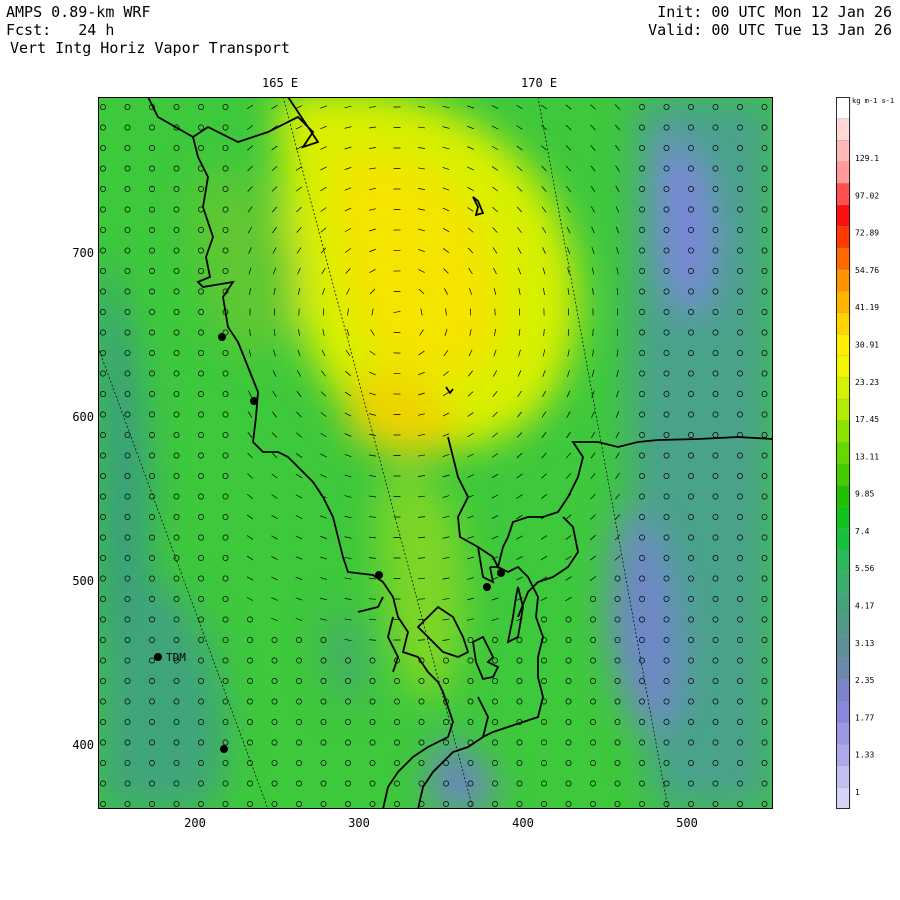 This screenshot has width=900, height=900. What do you see at coordinates (867, 344) in the screenshot?
I see `colorbar-label: 30.91` at bounding box center [867, 344].